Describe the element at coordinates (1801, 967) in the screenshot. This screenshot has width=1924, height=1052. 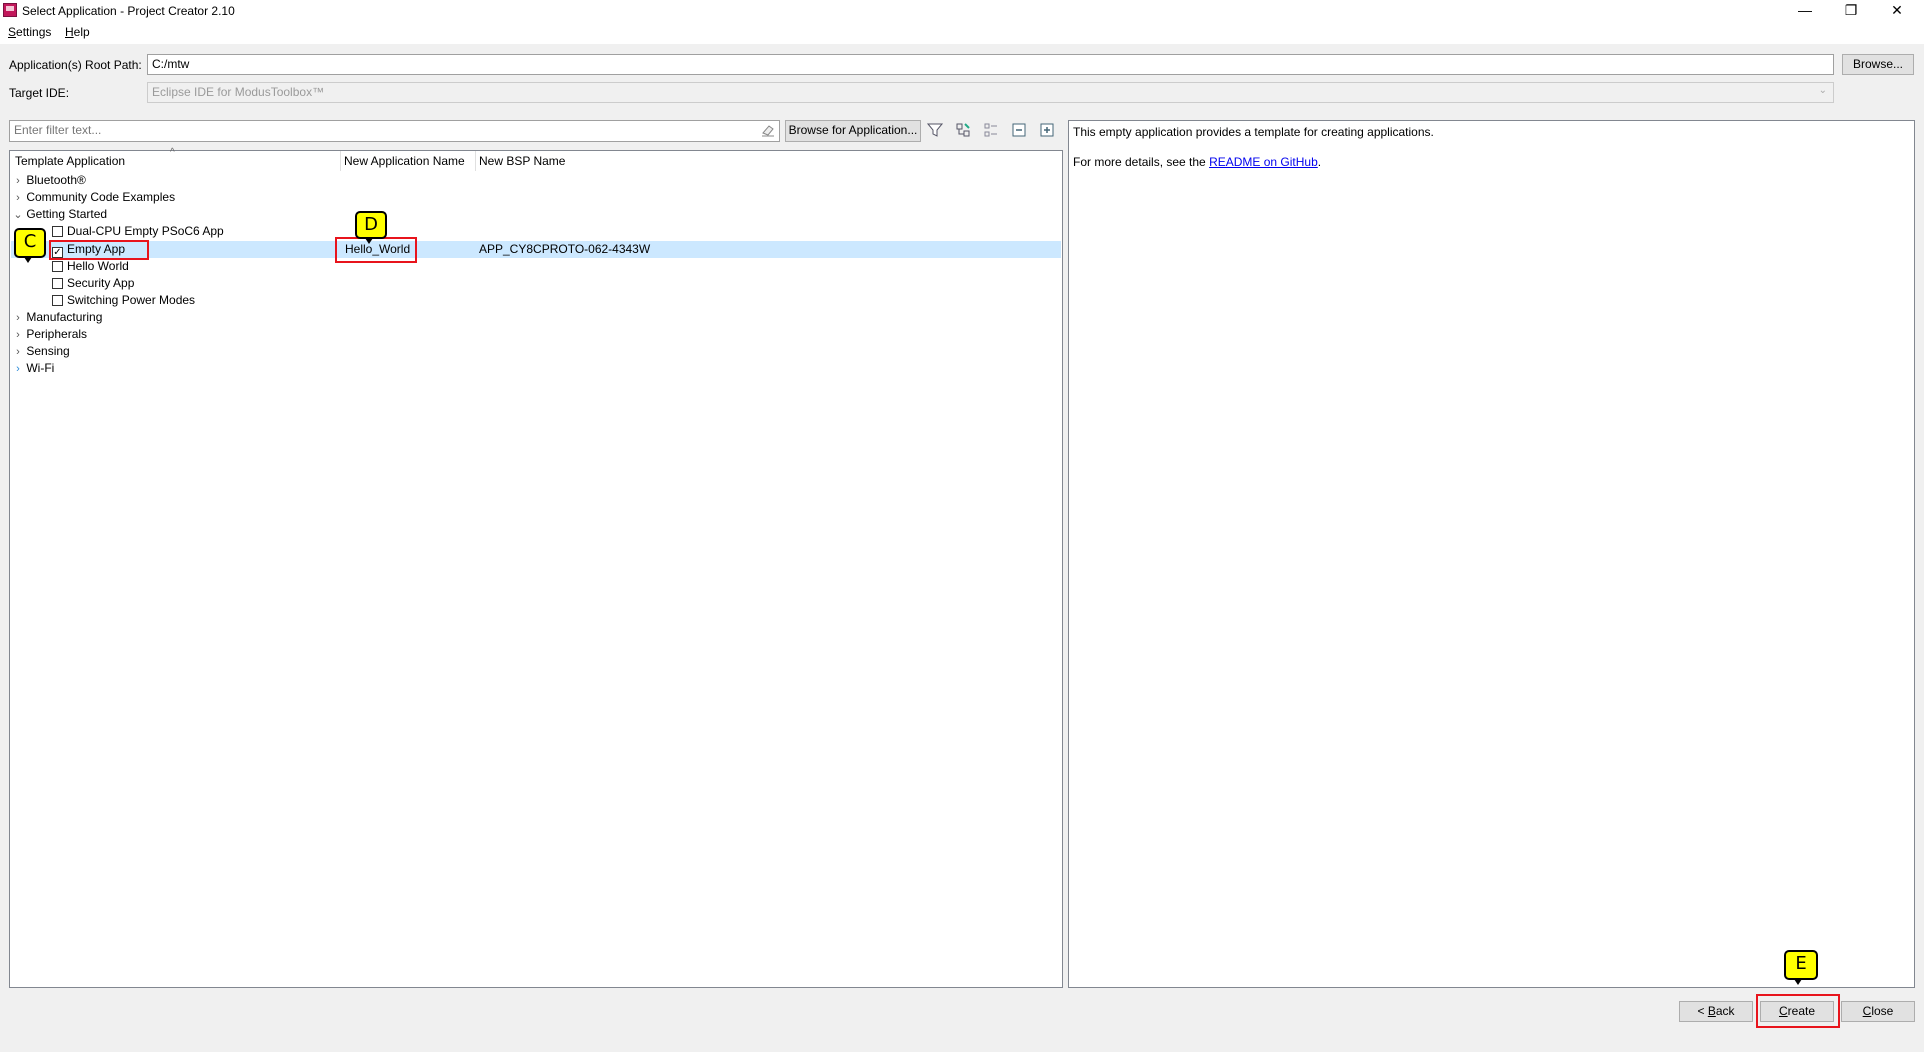
I see `callout-e: E` at that location.